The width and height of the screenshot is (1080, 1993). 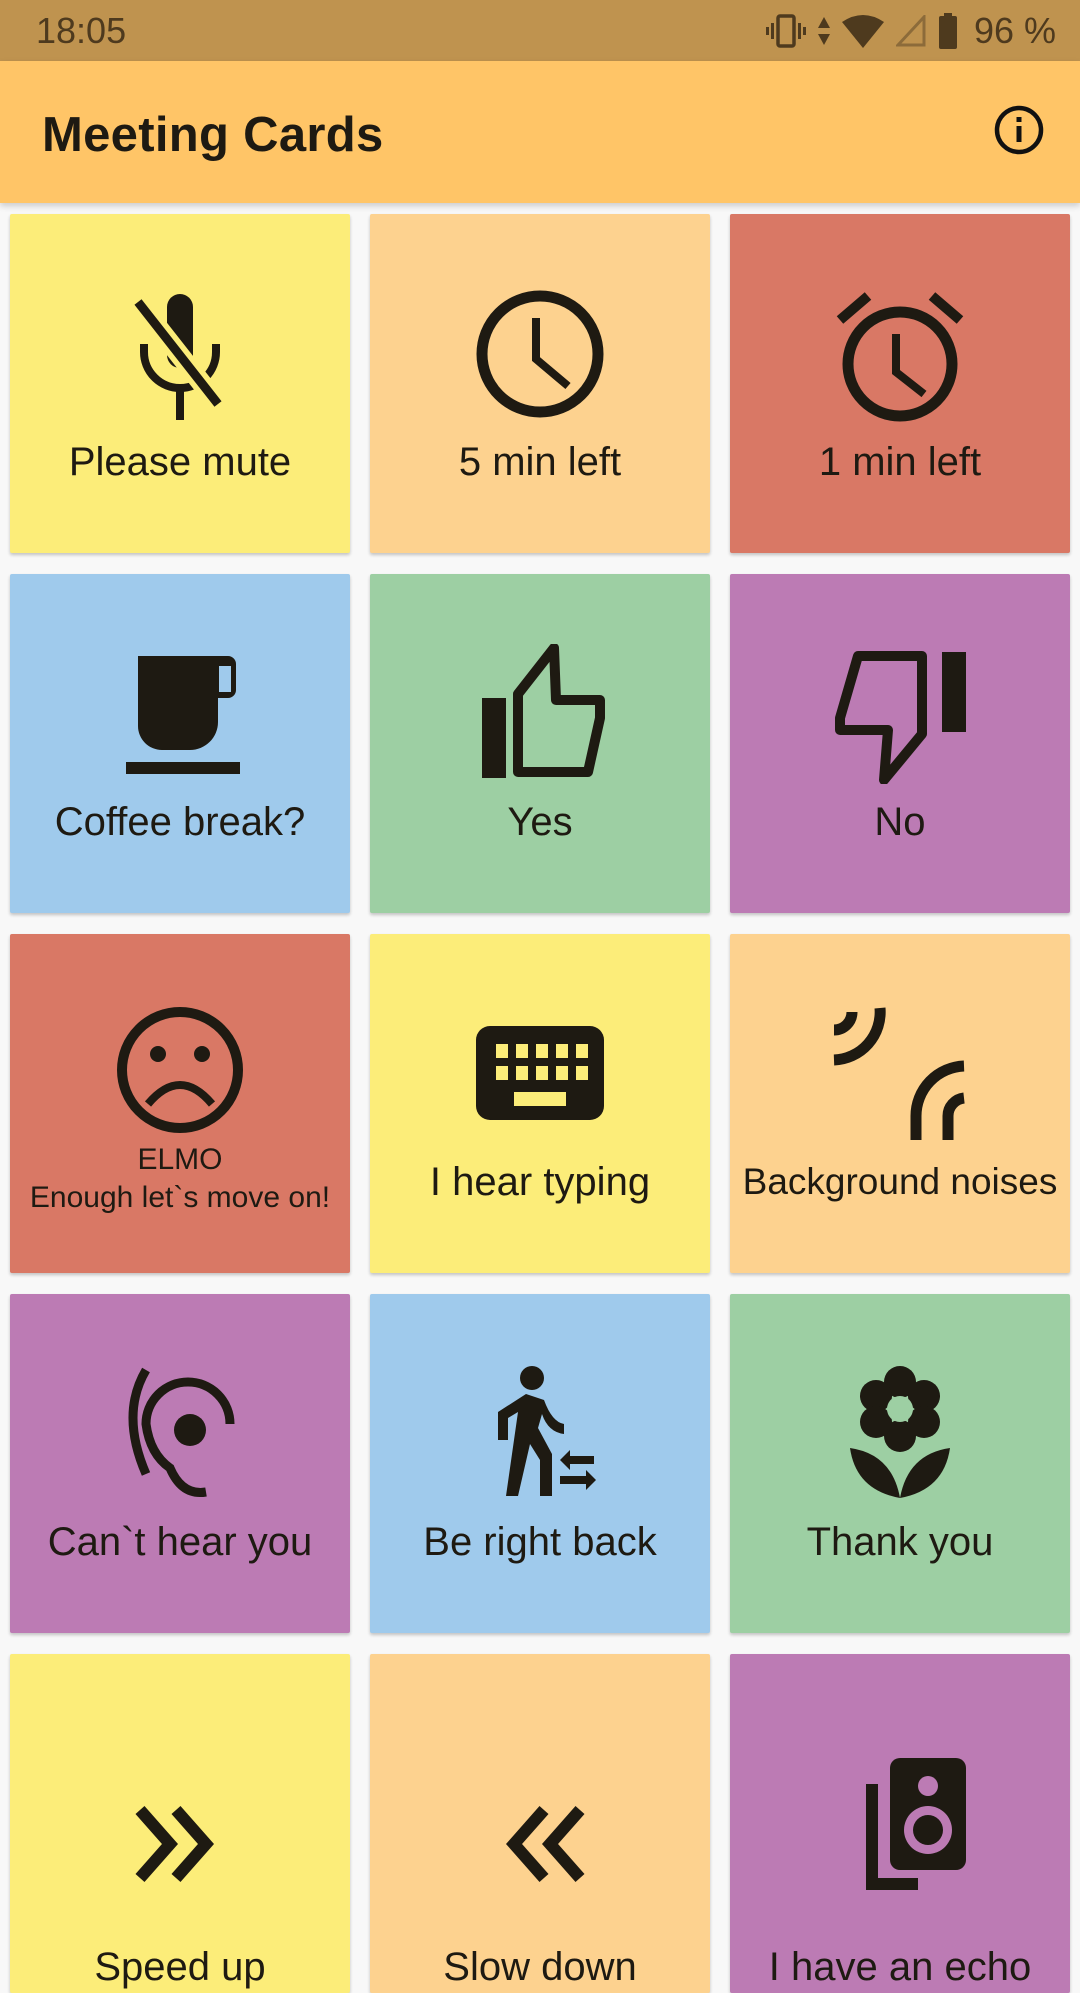 What do you see at coordinates (540, 132) in the screenshot?
I see `app-bar: Meeting Cards` at bounding box center [540, 132].